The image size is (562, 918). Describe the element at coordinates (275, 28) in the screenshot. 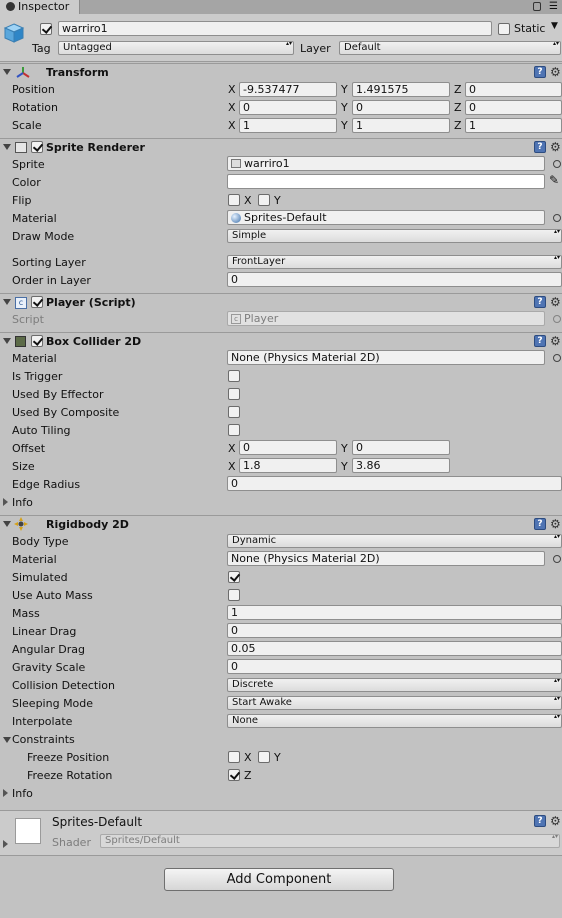

I see `object-name-input: warriro1` at that location.